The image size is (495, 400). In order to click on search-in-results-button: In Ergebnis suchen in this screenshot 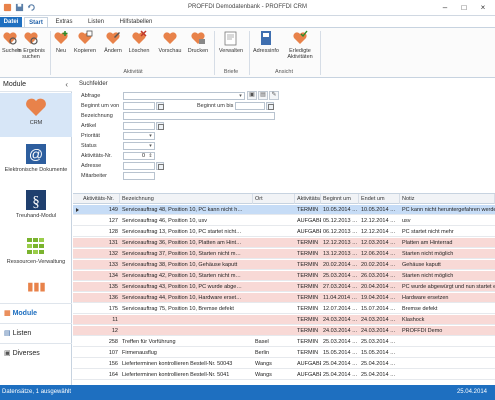, I will do `click(31, 45)`.